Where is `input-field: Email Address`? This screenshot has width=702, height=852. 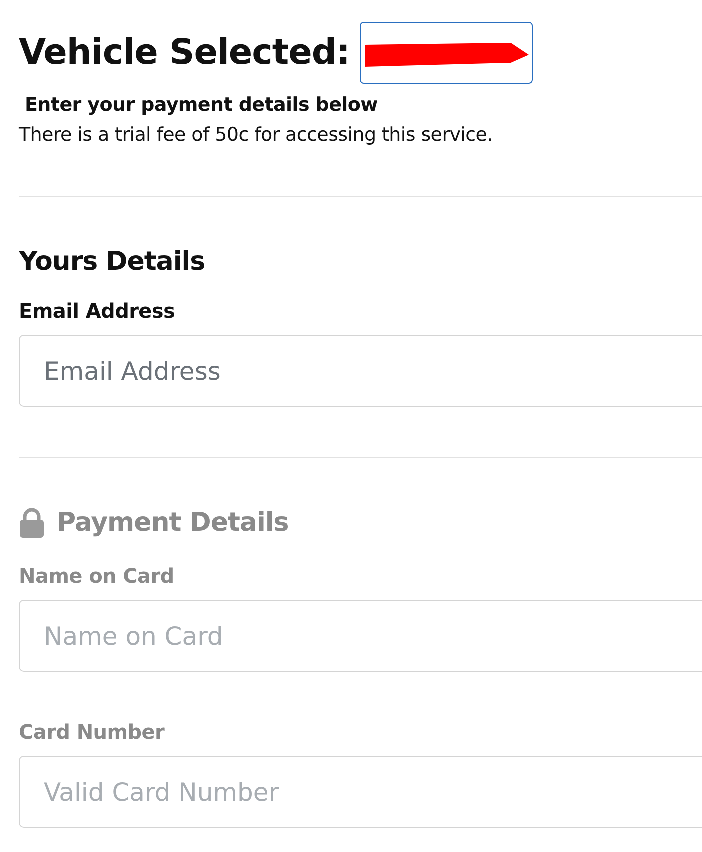 input-field: Email Address is located at coordinates (360, 371).